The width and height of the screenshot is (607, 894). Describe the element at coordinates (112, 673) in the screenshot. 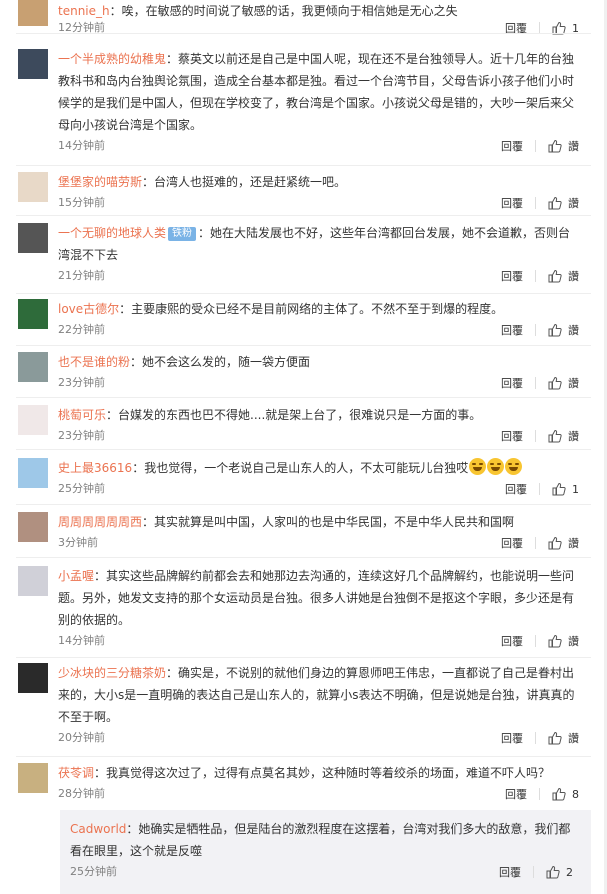

I see `comment-username: 少冰块的三分糖茶奶` at that location.